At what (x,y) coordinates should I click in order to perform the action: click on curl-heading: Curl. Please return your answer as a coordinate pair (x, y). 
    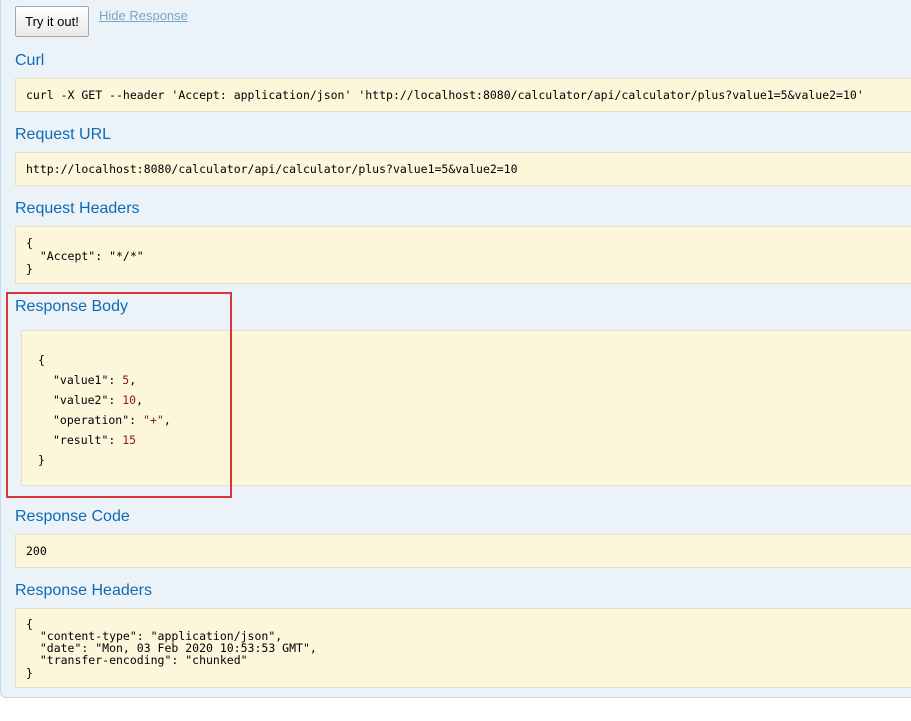
    Looking at the image, I should click on (30, 60).